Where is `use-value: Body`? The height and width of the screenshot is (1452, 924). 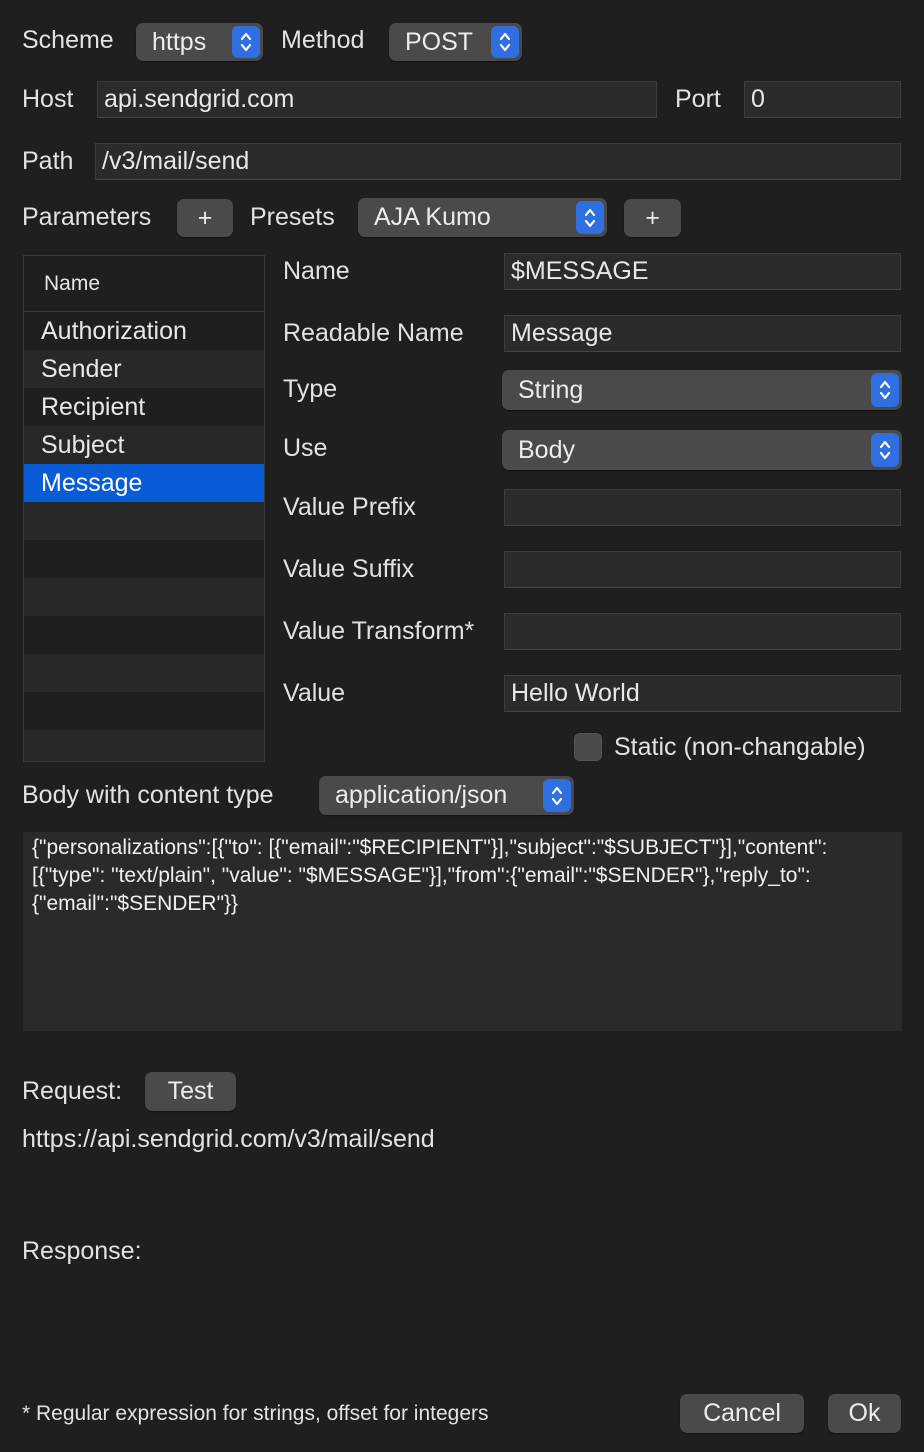 use-value: Body is located at coordinates (546, 449).